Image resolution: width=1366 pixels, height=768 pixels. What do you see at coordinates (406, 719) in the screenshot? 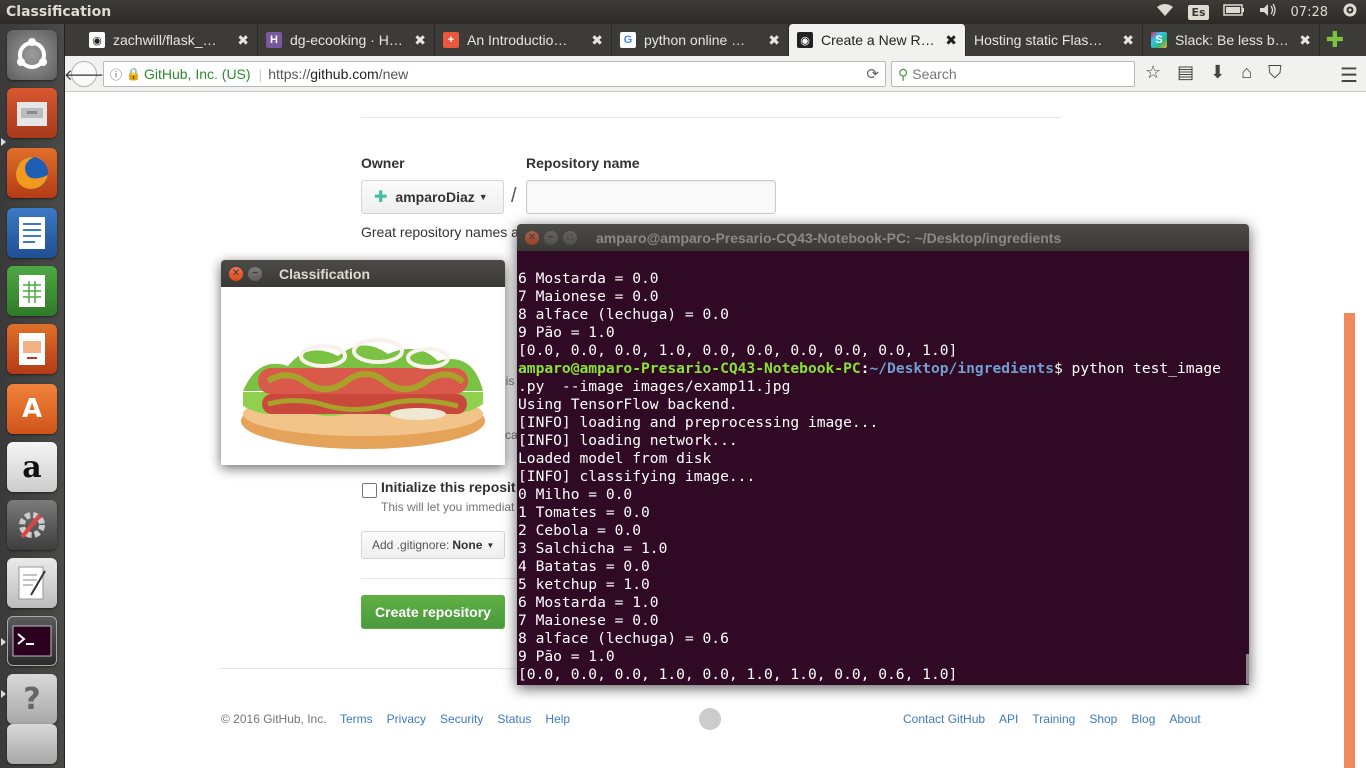
I see `footer-link-privacy: Privacy` at bounding box center [406, 719].